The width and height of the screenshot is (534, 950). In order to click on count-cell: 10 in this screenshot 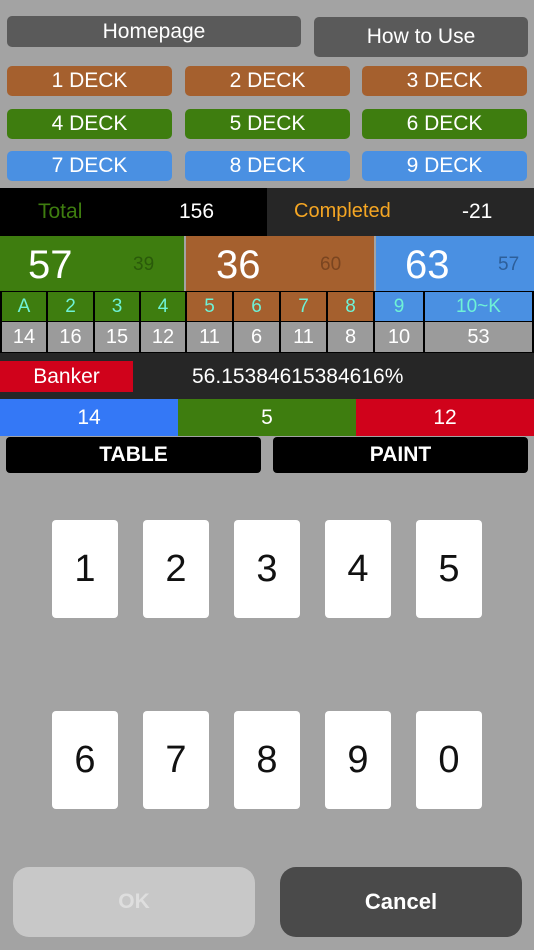, I will do `click(399, 337)`.